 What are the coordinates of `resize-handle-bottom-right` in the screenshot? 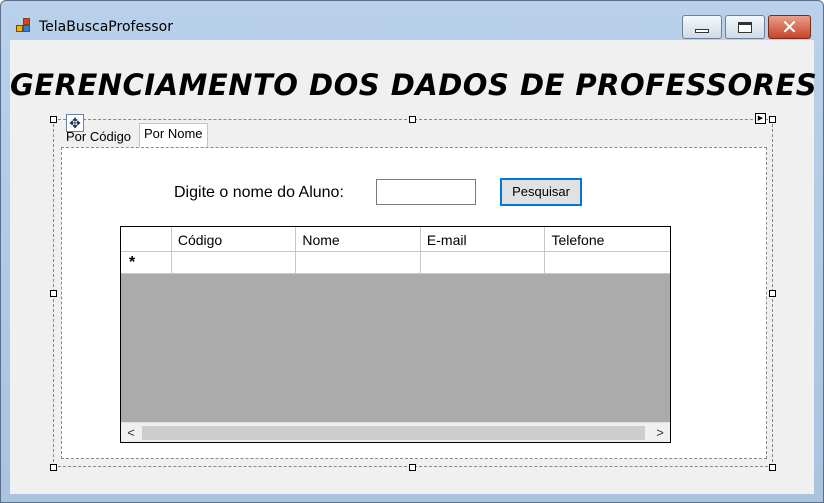 It's located at (772, 467).